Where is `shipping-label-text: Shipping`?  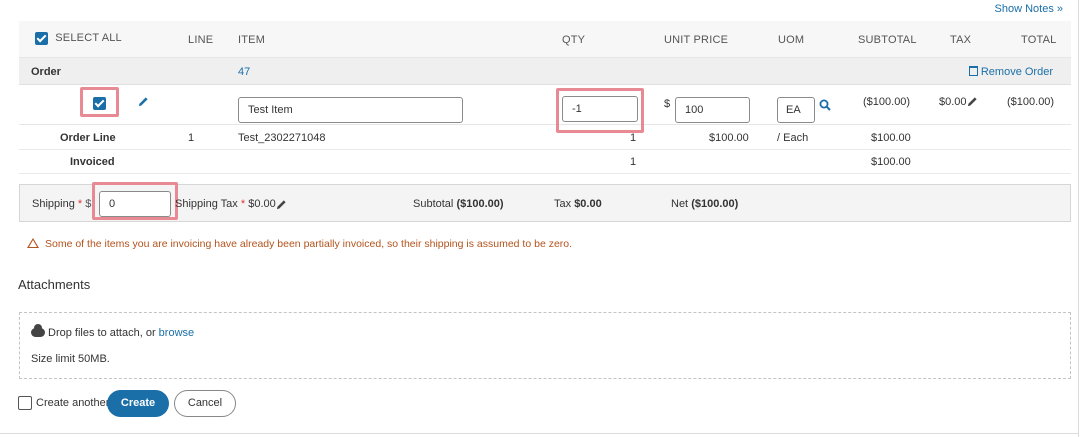 shipping-label-text: Shipping is located at coordinates (53, 204).